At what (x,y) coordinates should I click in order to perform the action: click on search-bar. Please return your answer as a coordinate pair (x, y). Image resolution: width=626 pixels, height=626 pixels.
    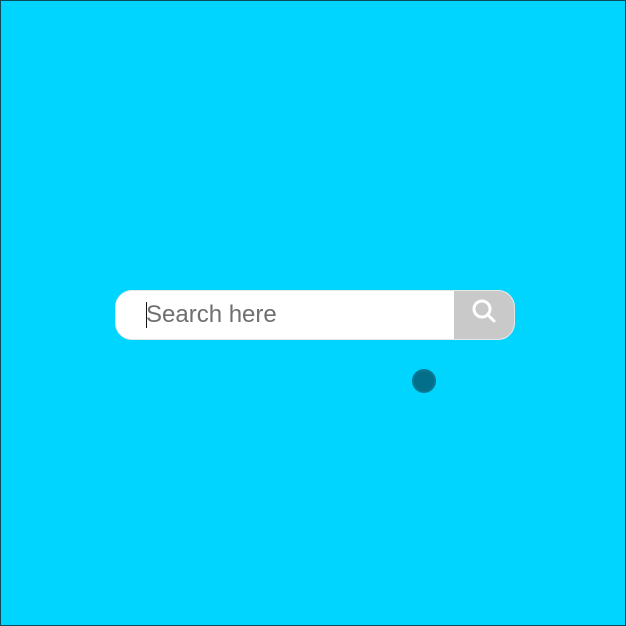
    Looking at the image, I should click on (315, 315).